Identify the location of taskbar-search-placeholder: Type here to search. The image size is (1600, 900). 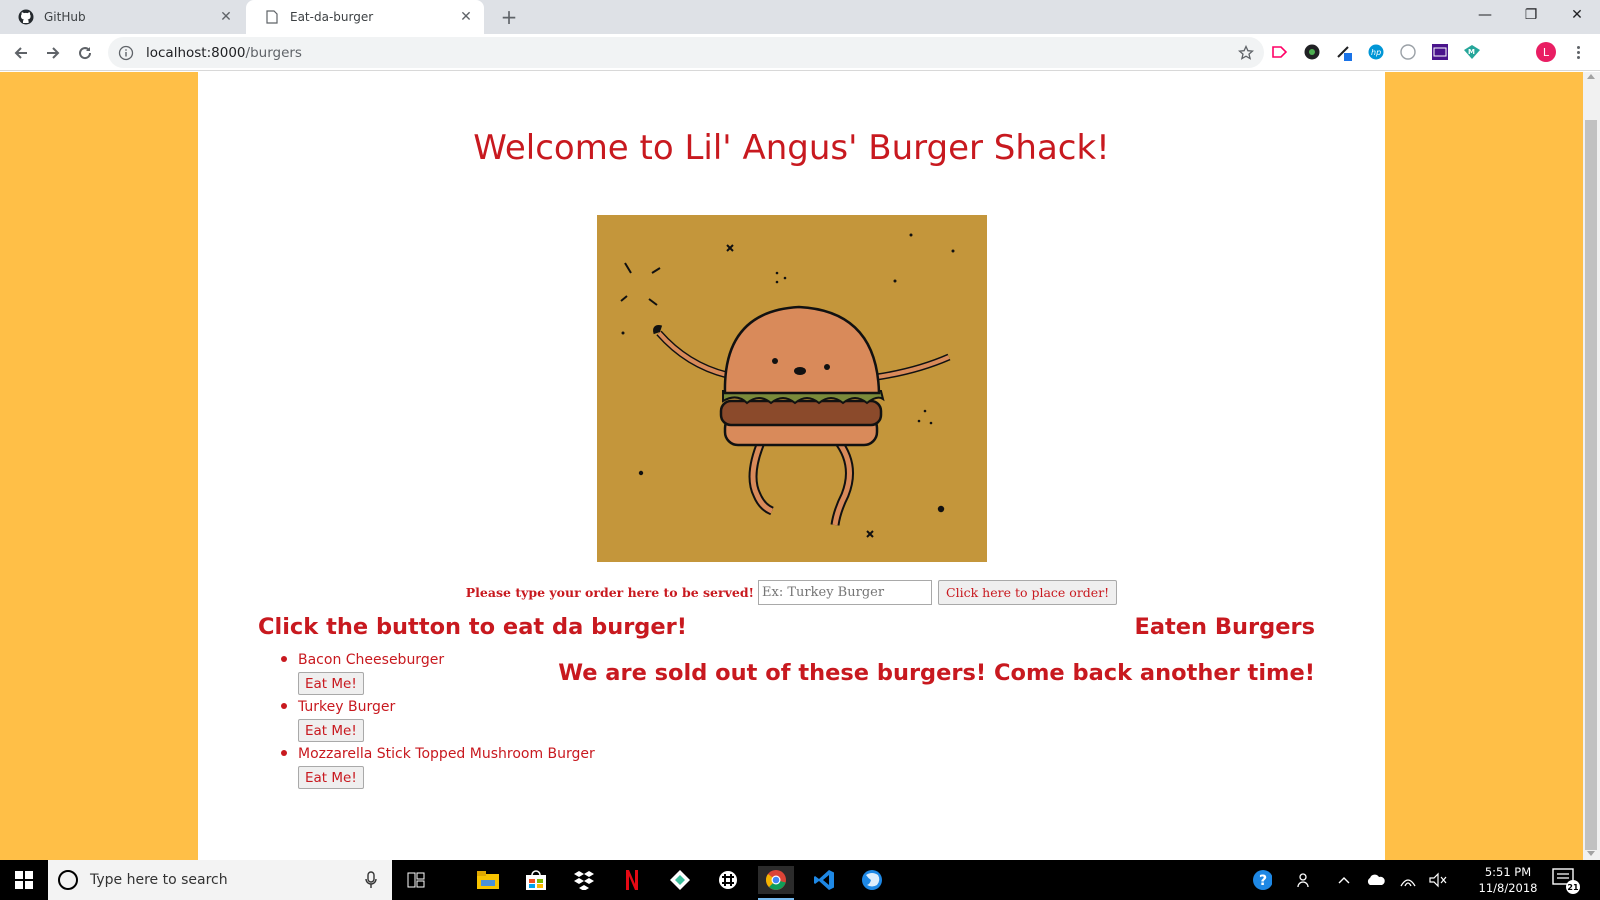
(159, 880).